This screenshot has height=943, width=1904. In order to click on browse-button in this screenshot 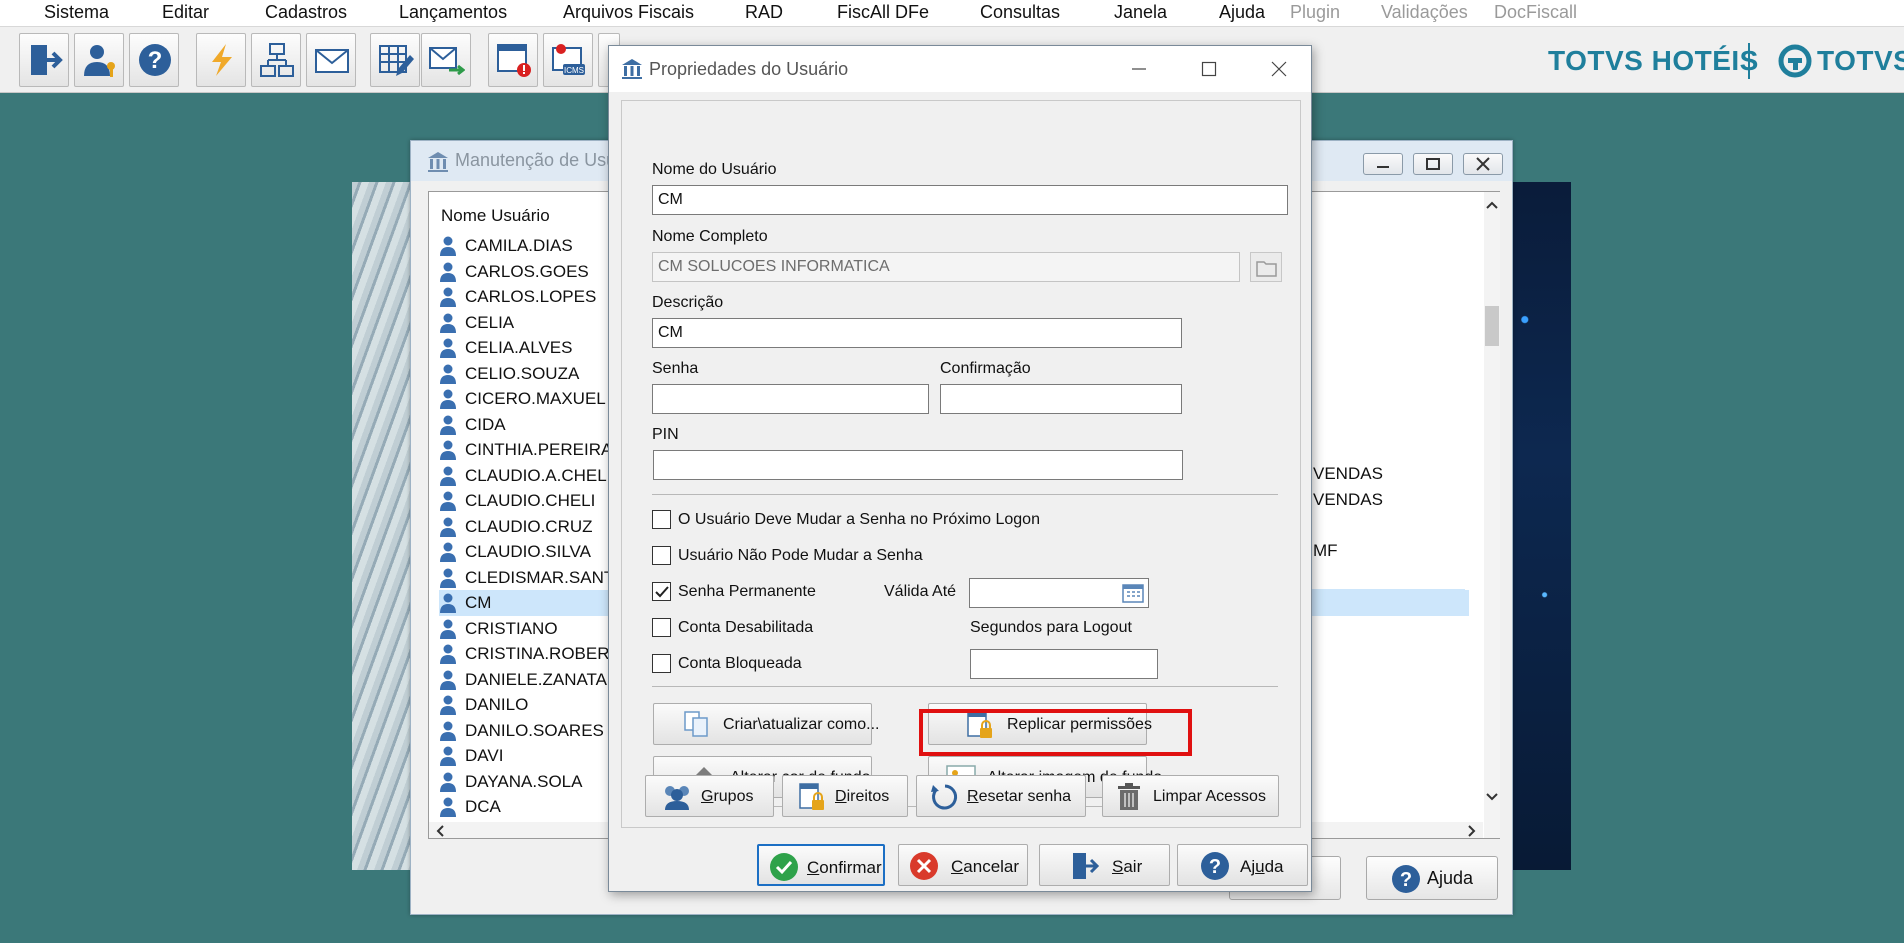, I will do `click(1266, 267)`.